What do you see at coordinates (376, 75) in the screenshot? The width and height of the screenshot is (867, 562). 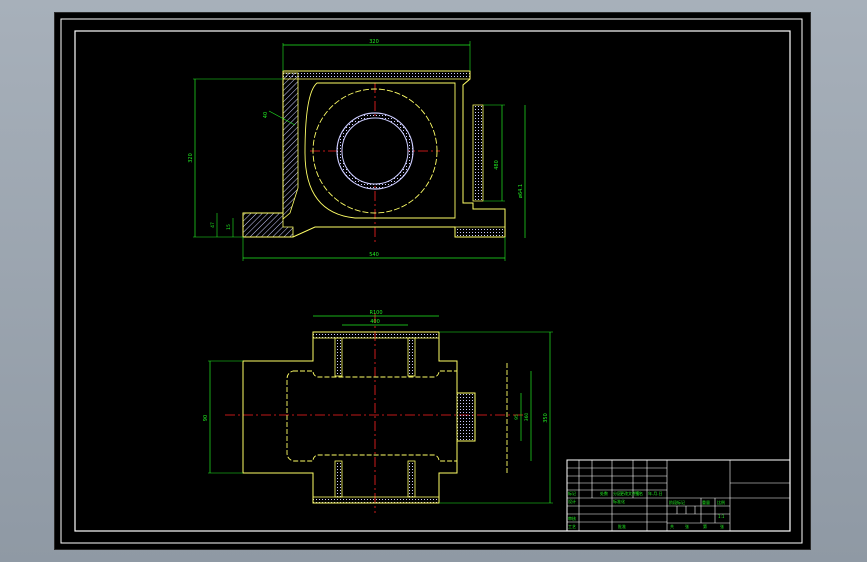 I see `front-top-wall` at bounding box center [376, 75].